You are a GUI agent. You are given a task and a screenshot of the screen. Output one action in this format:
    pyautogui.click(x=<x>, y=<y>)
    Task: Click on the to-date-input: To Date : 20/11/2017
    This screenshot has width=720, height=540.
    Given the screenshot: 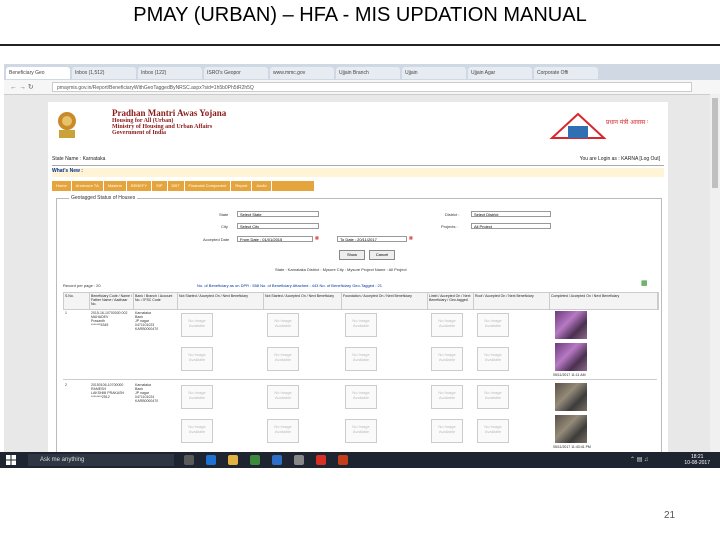 What is the action you would take?
    pyautogui.click(x=372, y=239)
    